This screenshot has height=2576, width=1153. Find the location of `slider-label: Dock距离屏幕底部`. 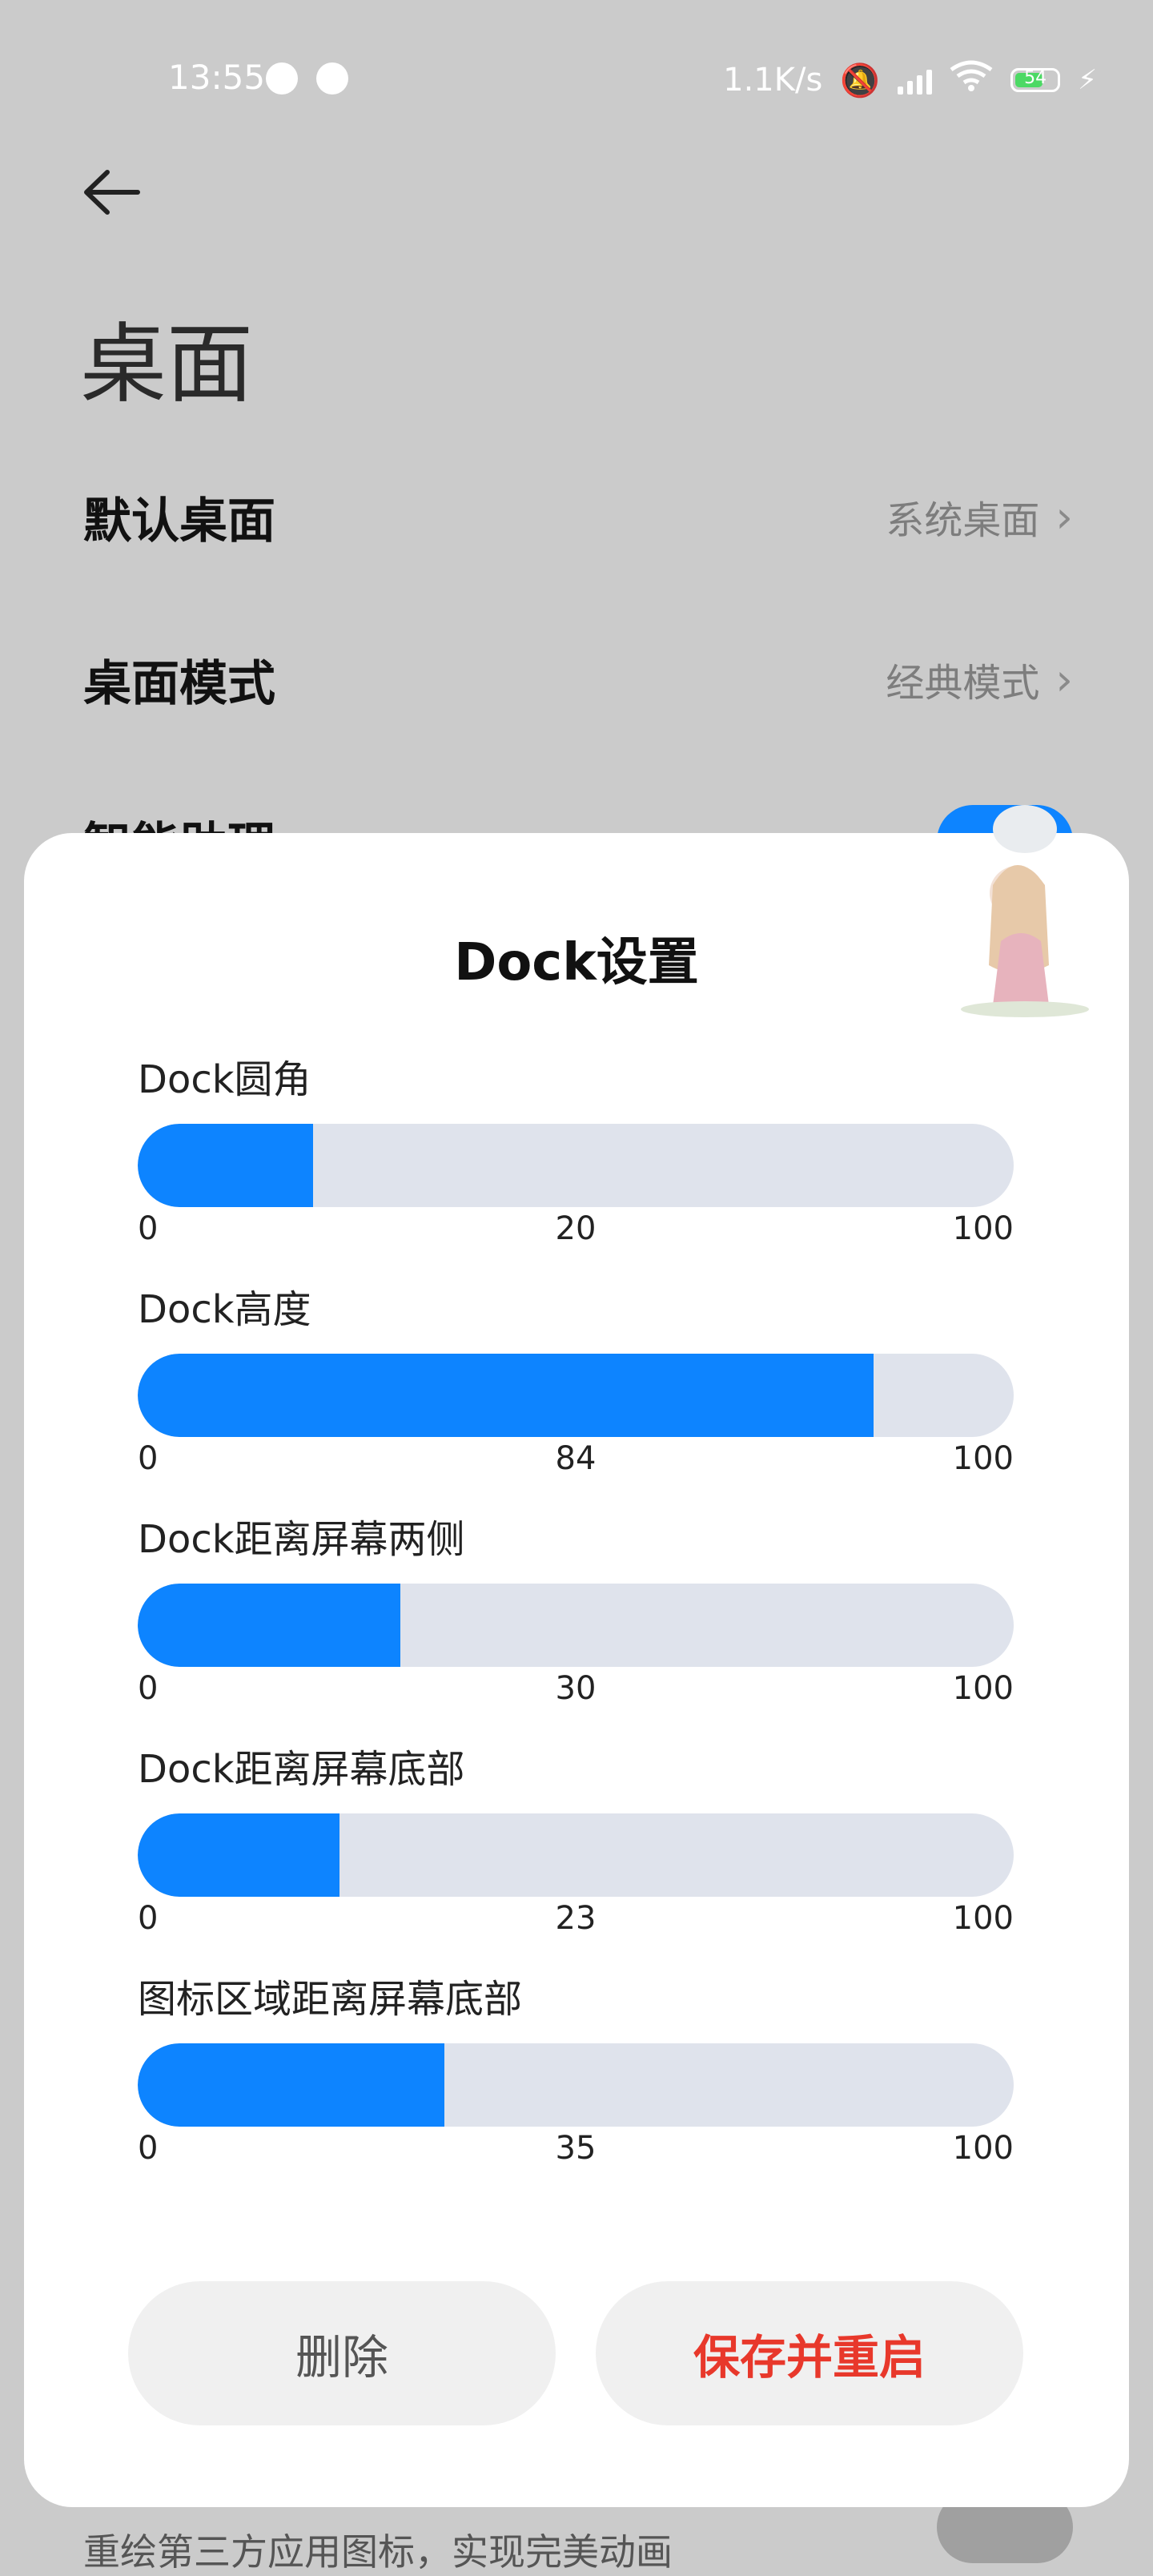

slider-label: Dock距离屏幕底部 is located at coordinates (301, 1770).